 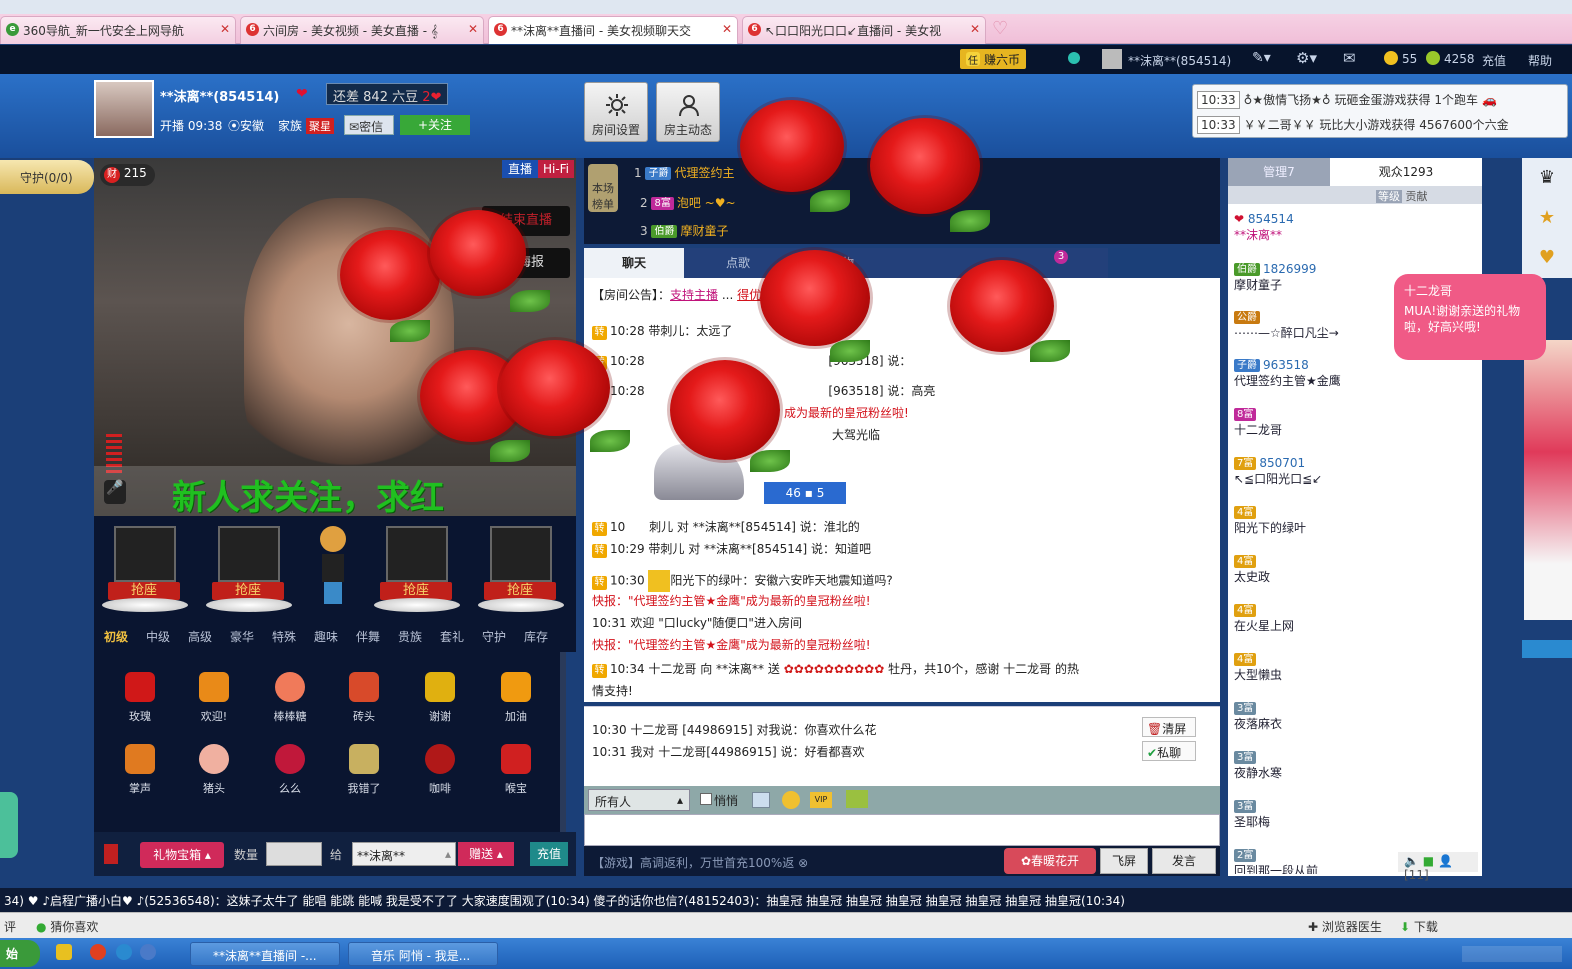 What do you see at coordinates (364, 770) in the screenshot?
I see `gift-item: 我错了` at bounding box center [364, 770].